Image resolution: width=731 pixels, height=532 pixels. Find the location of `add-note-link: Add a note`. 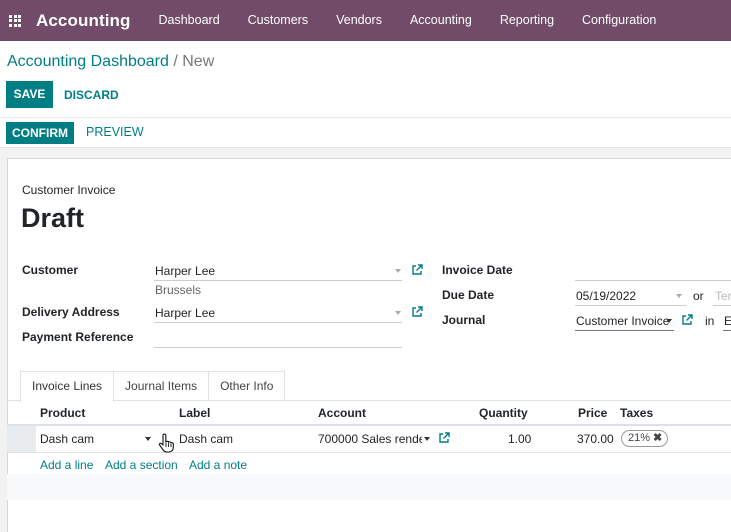

add-note-link: Add a note is located at coordinates (218, 465).